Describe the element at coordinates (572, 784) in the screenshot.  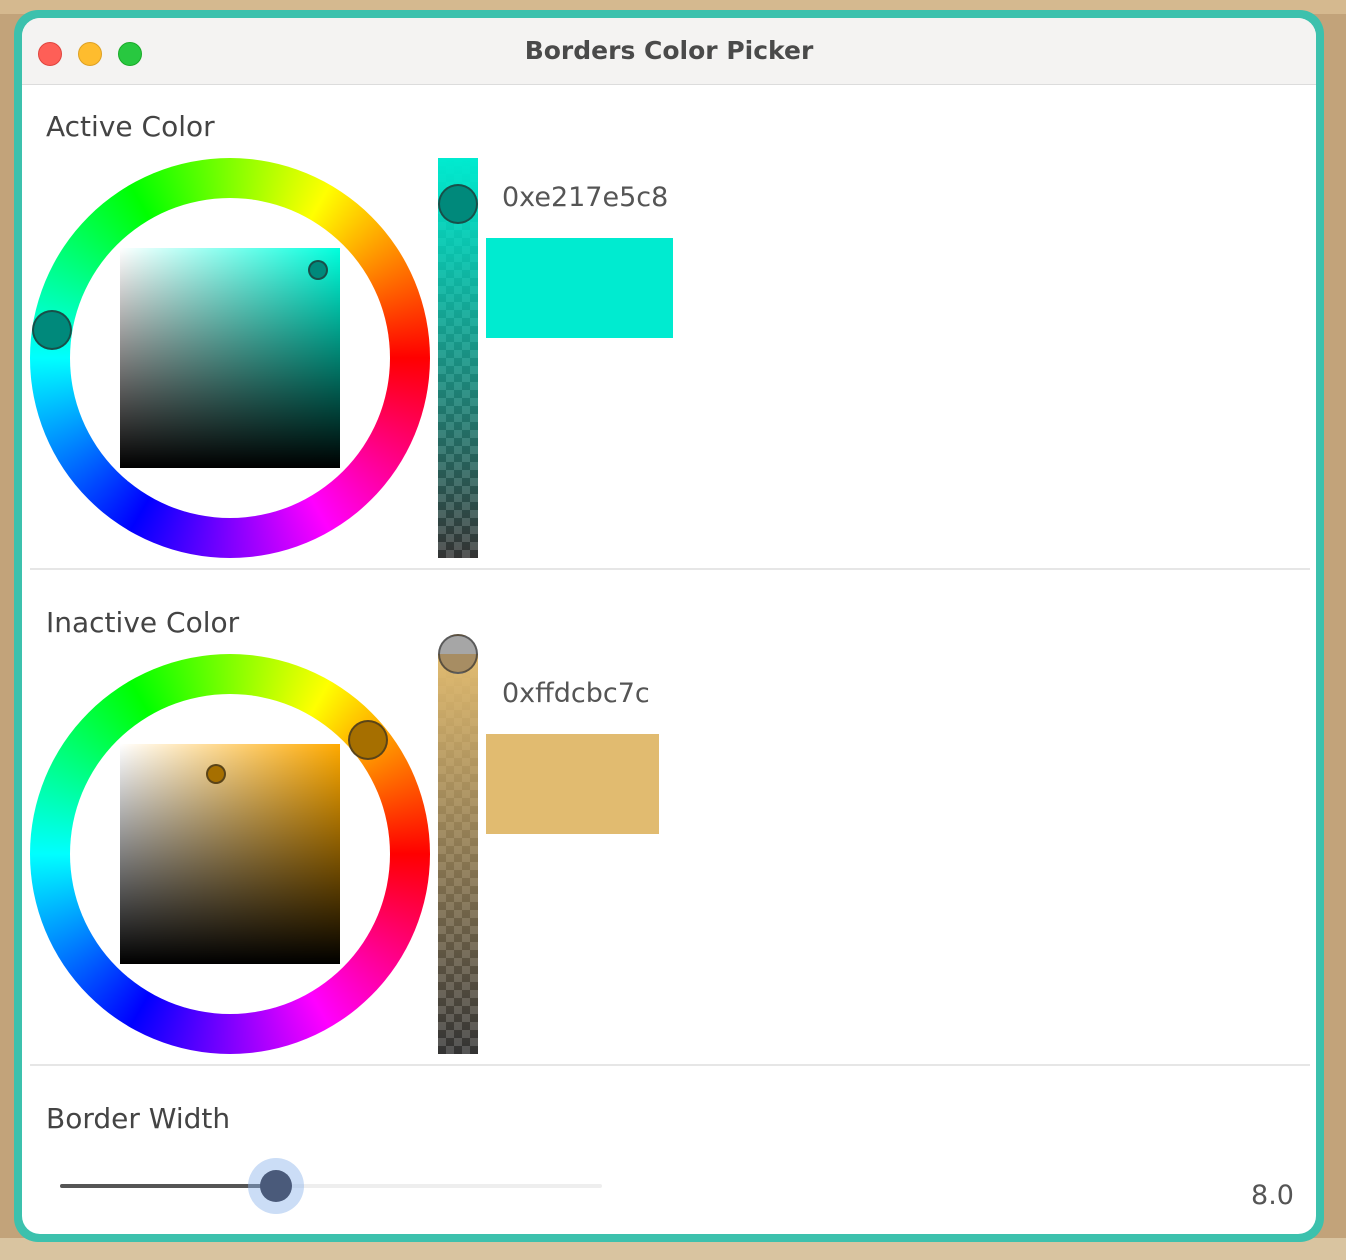
I see `inactive-color-swatch` at that location.